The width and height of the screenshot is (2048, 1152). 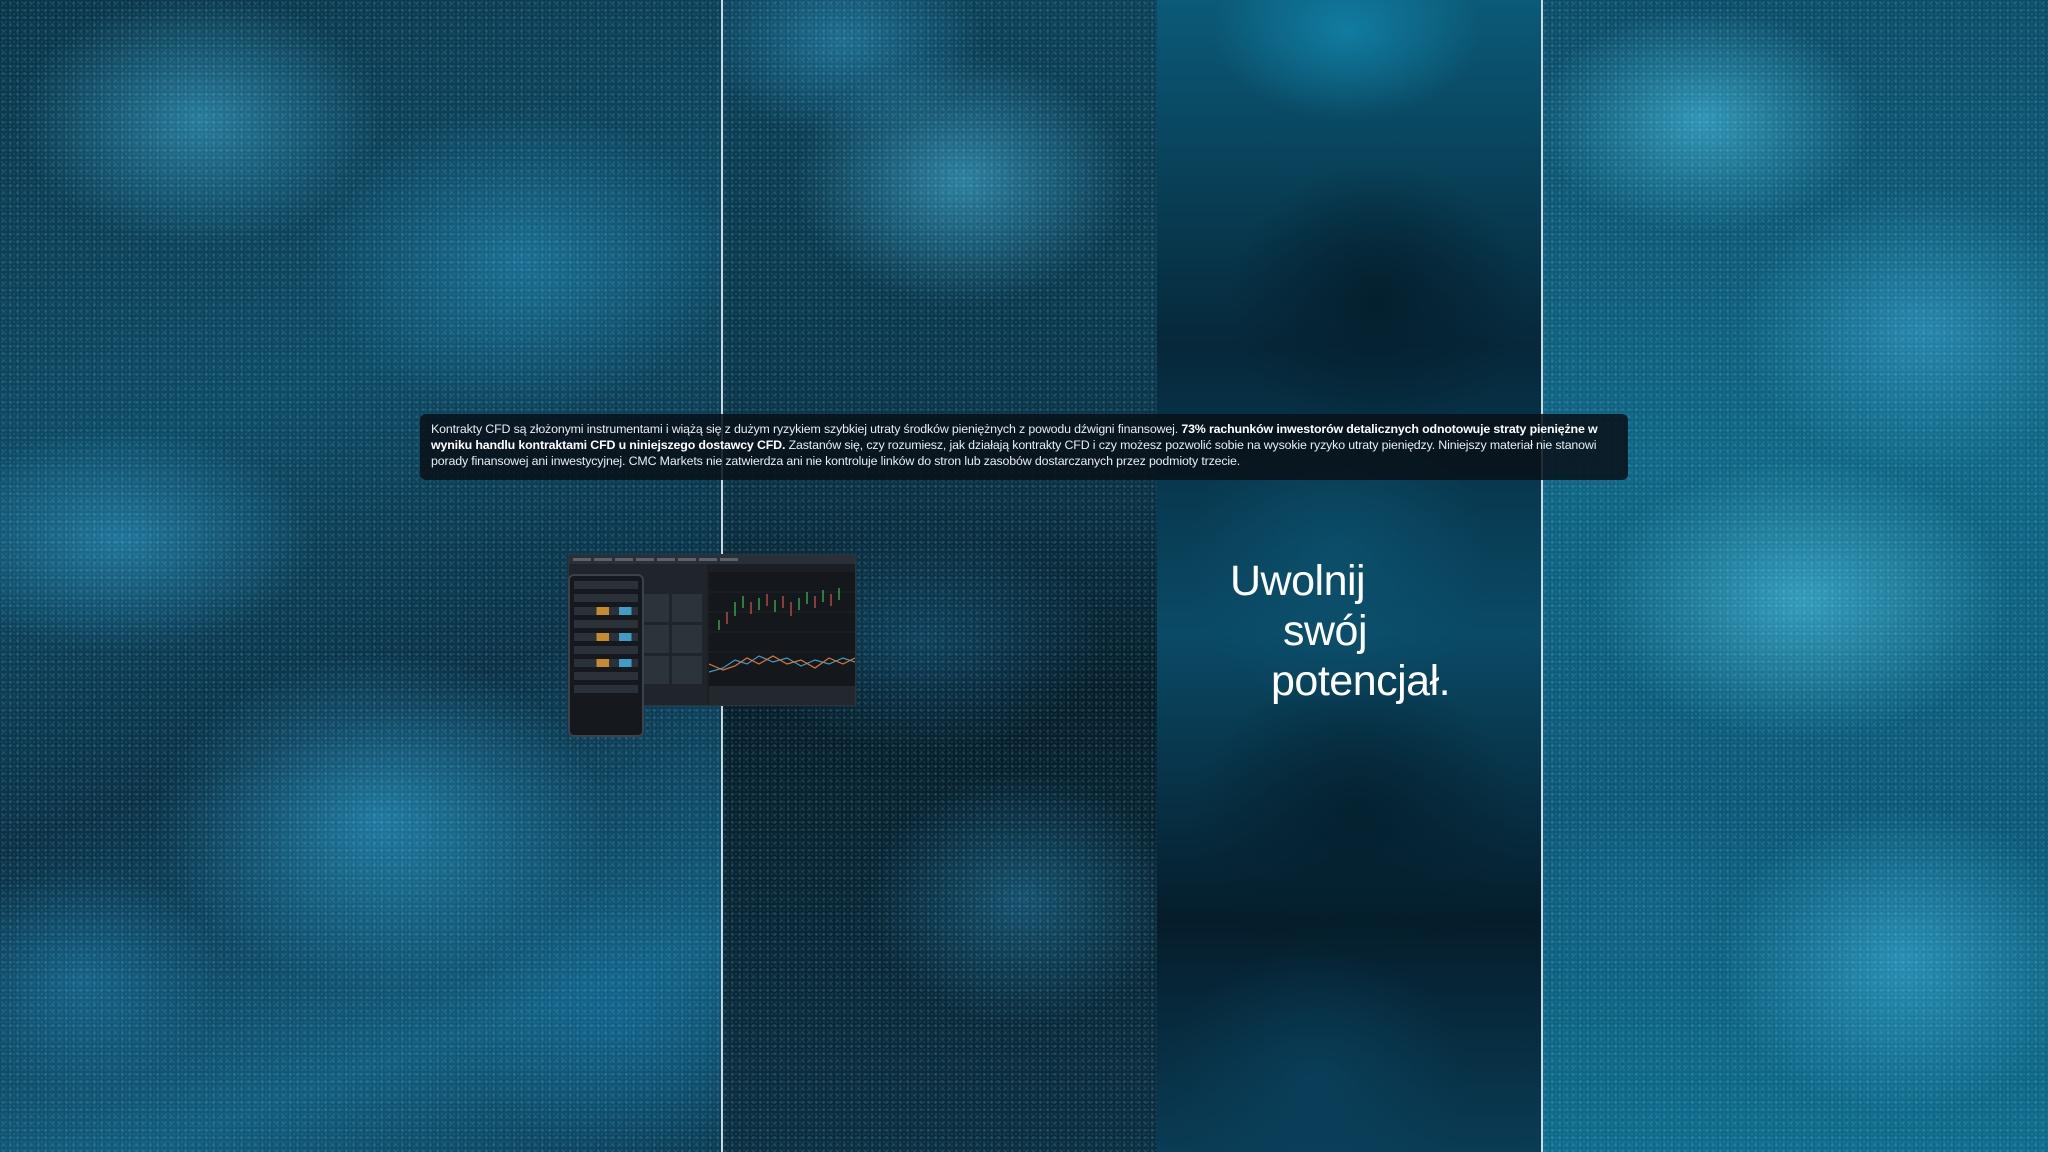 What do you see at coordinates (1325, 631) in the screenshot?
I see `headline-line-2: swój` at bounding box center [1325, 631].